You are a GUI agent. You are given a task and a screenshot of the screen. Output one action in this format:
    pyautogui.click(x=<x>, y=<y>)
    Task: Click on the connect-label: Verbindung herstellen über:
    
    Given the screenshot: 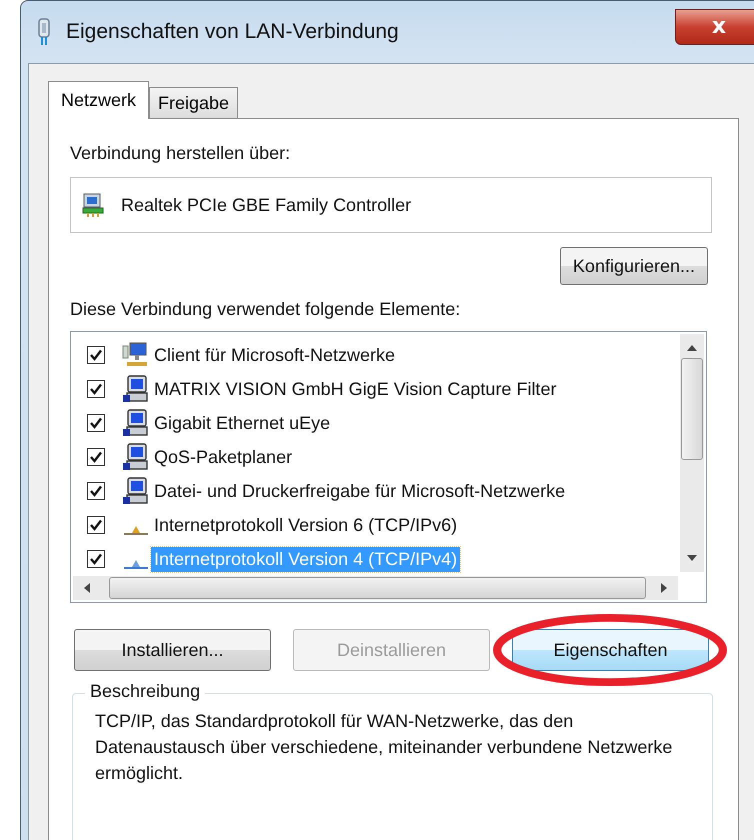 What is the action you would take?
    pyautogui.click(x=181, y=154)
    